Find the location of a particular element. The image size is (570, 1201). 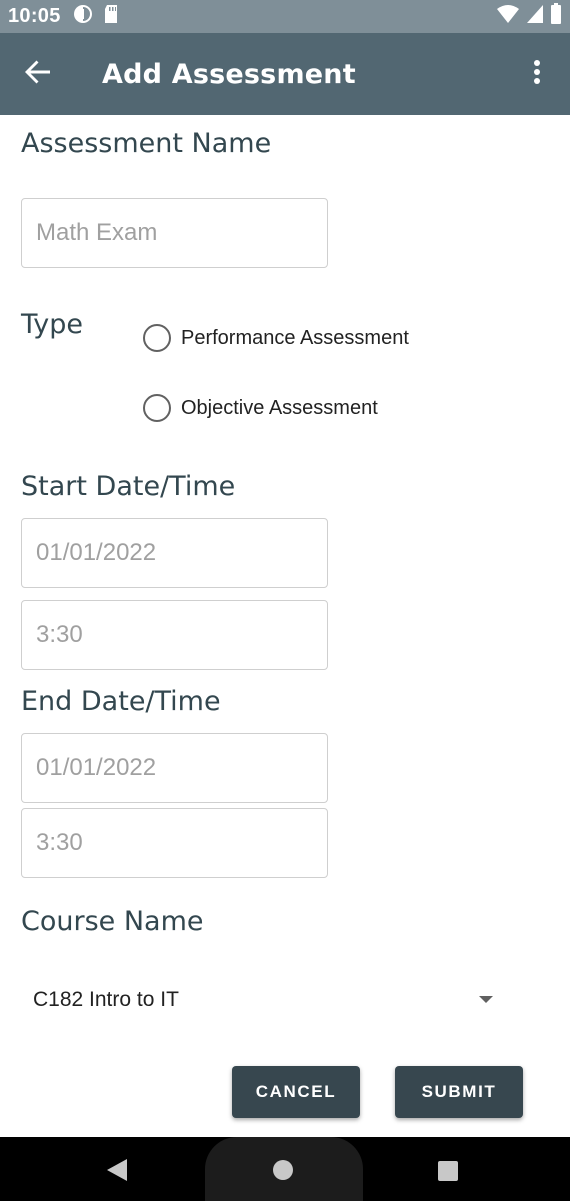

start-date-input is located at coordinates (181, 553).